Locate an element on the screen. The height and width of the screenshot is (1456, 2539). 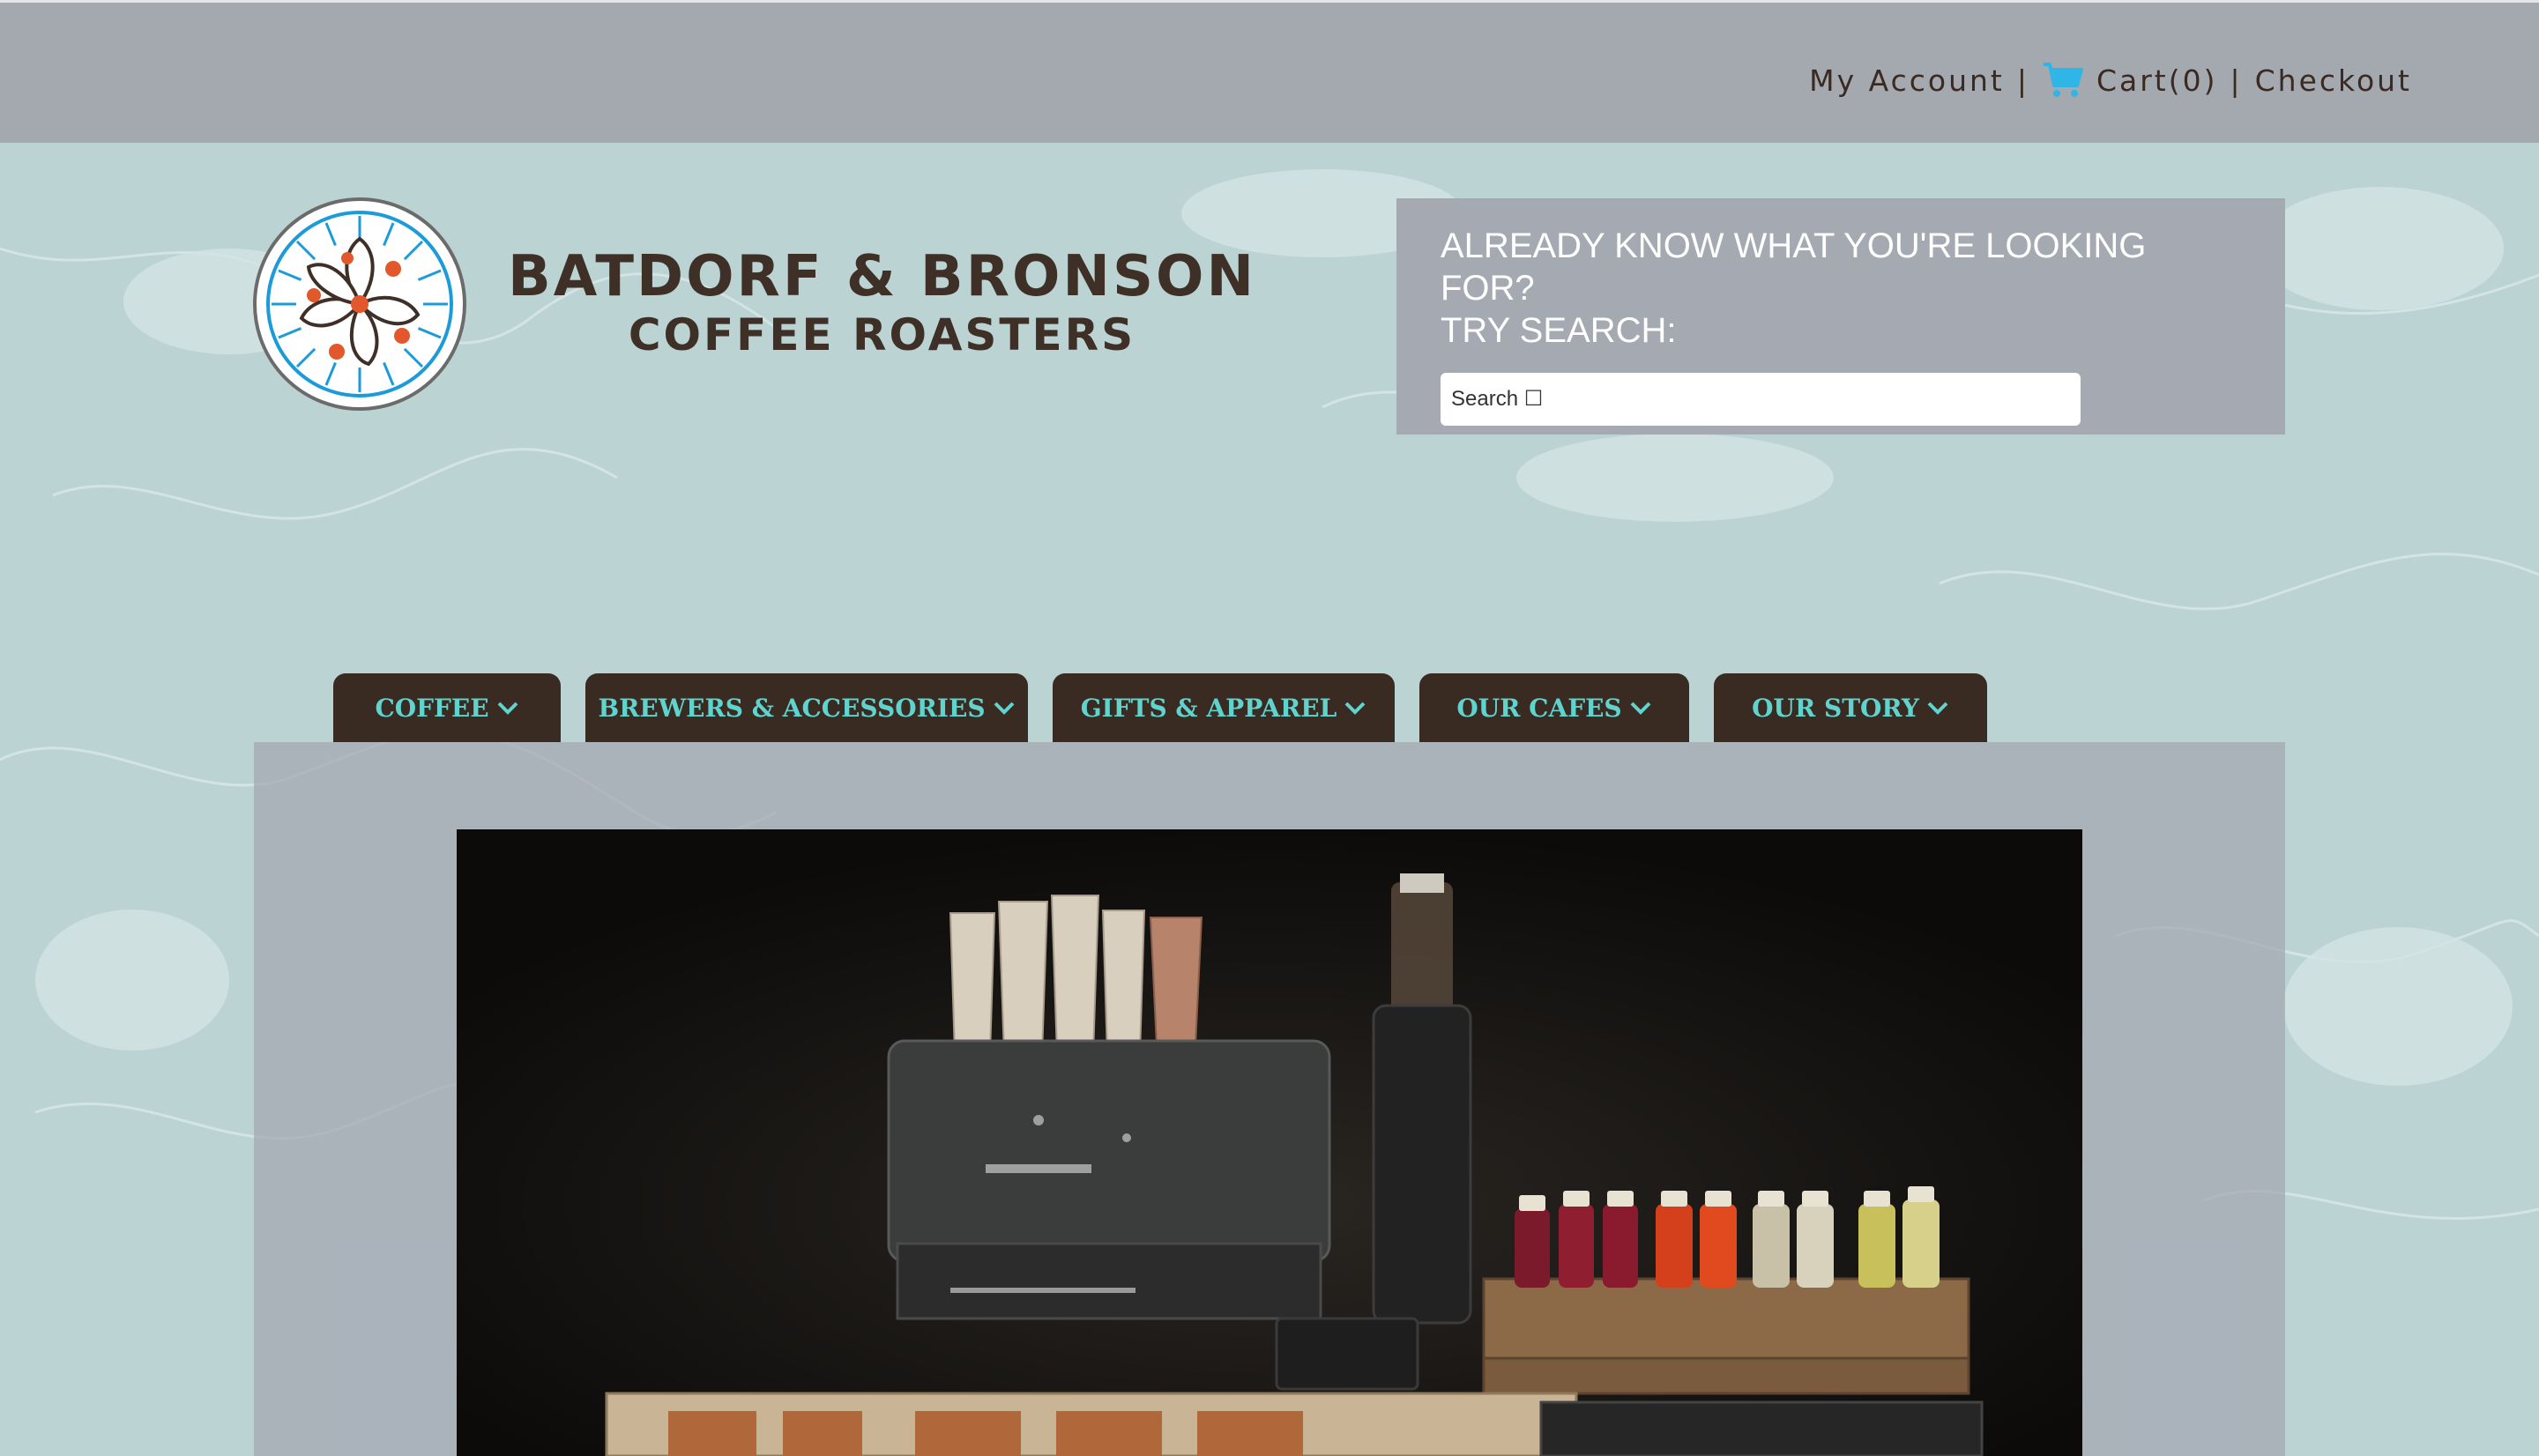
search-input is located at coordinates (1760, 399).